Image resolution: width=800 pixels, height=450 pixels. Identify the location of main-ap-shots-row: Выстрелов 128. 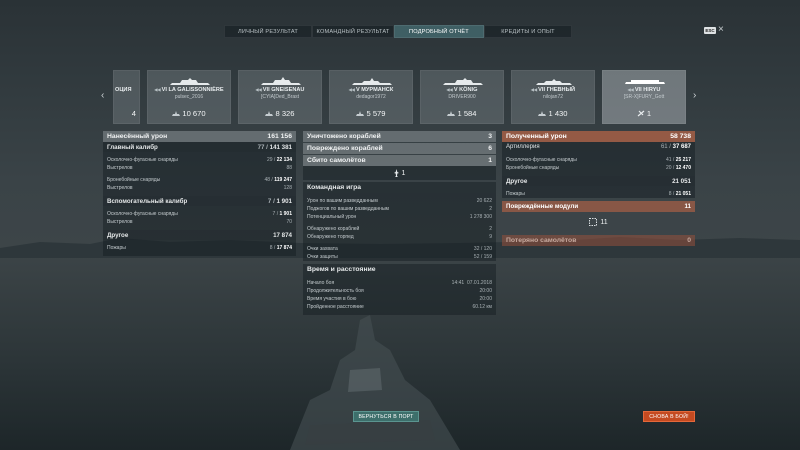
(199, 188).